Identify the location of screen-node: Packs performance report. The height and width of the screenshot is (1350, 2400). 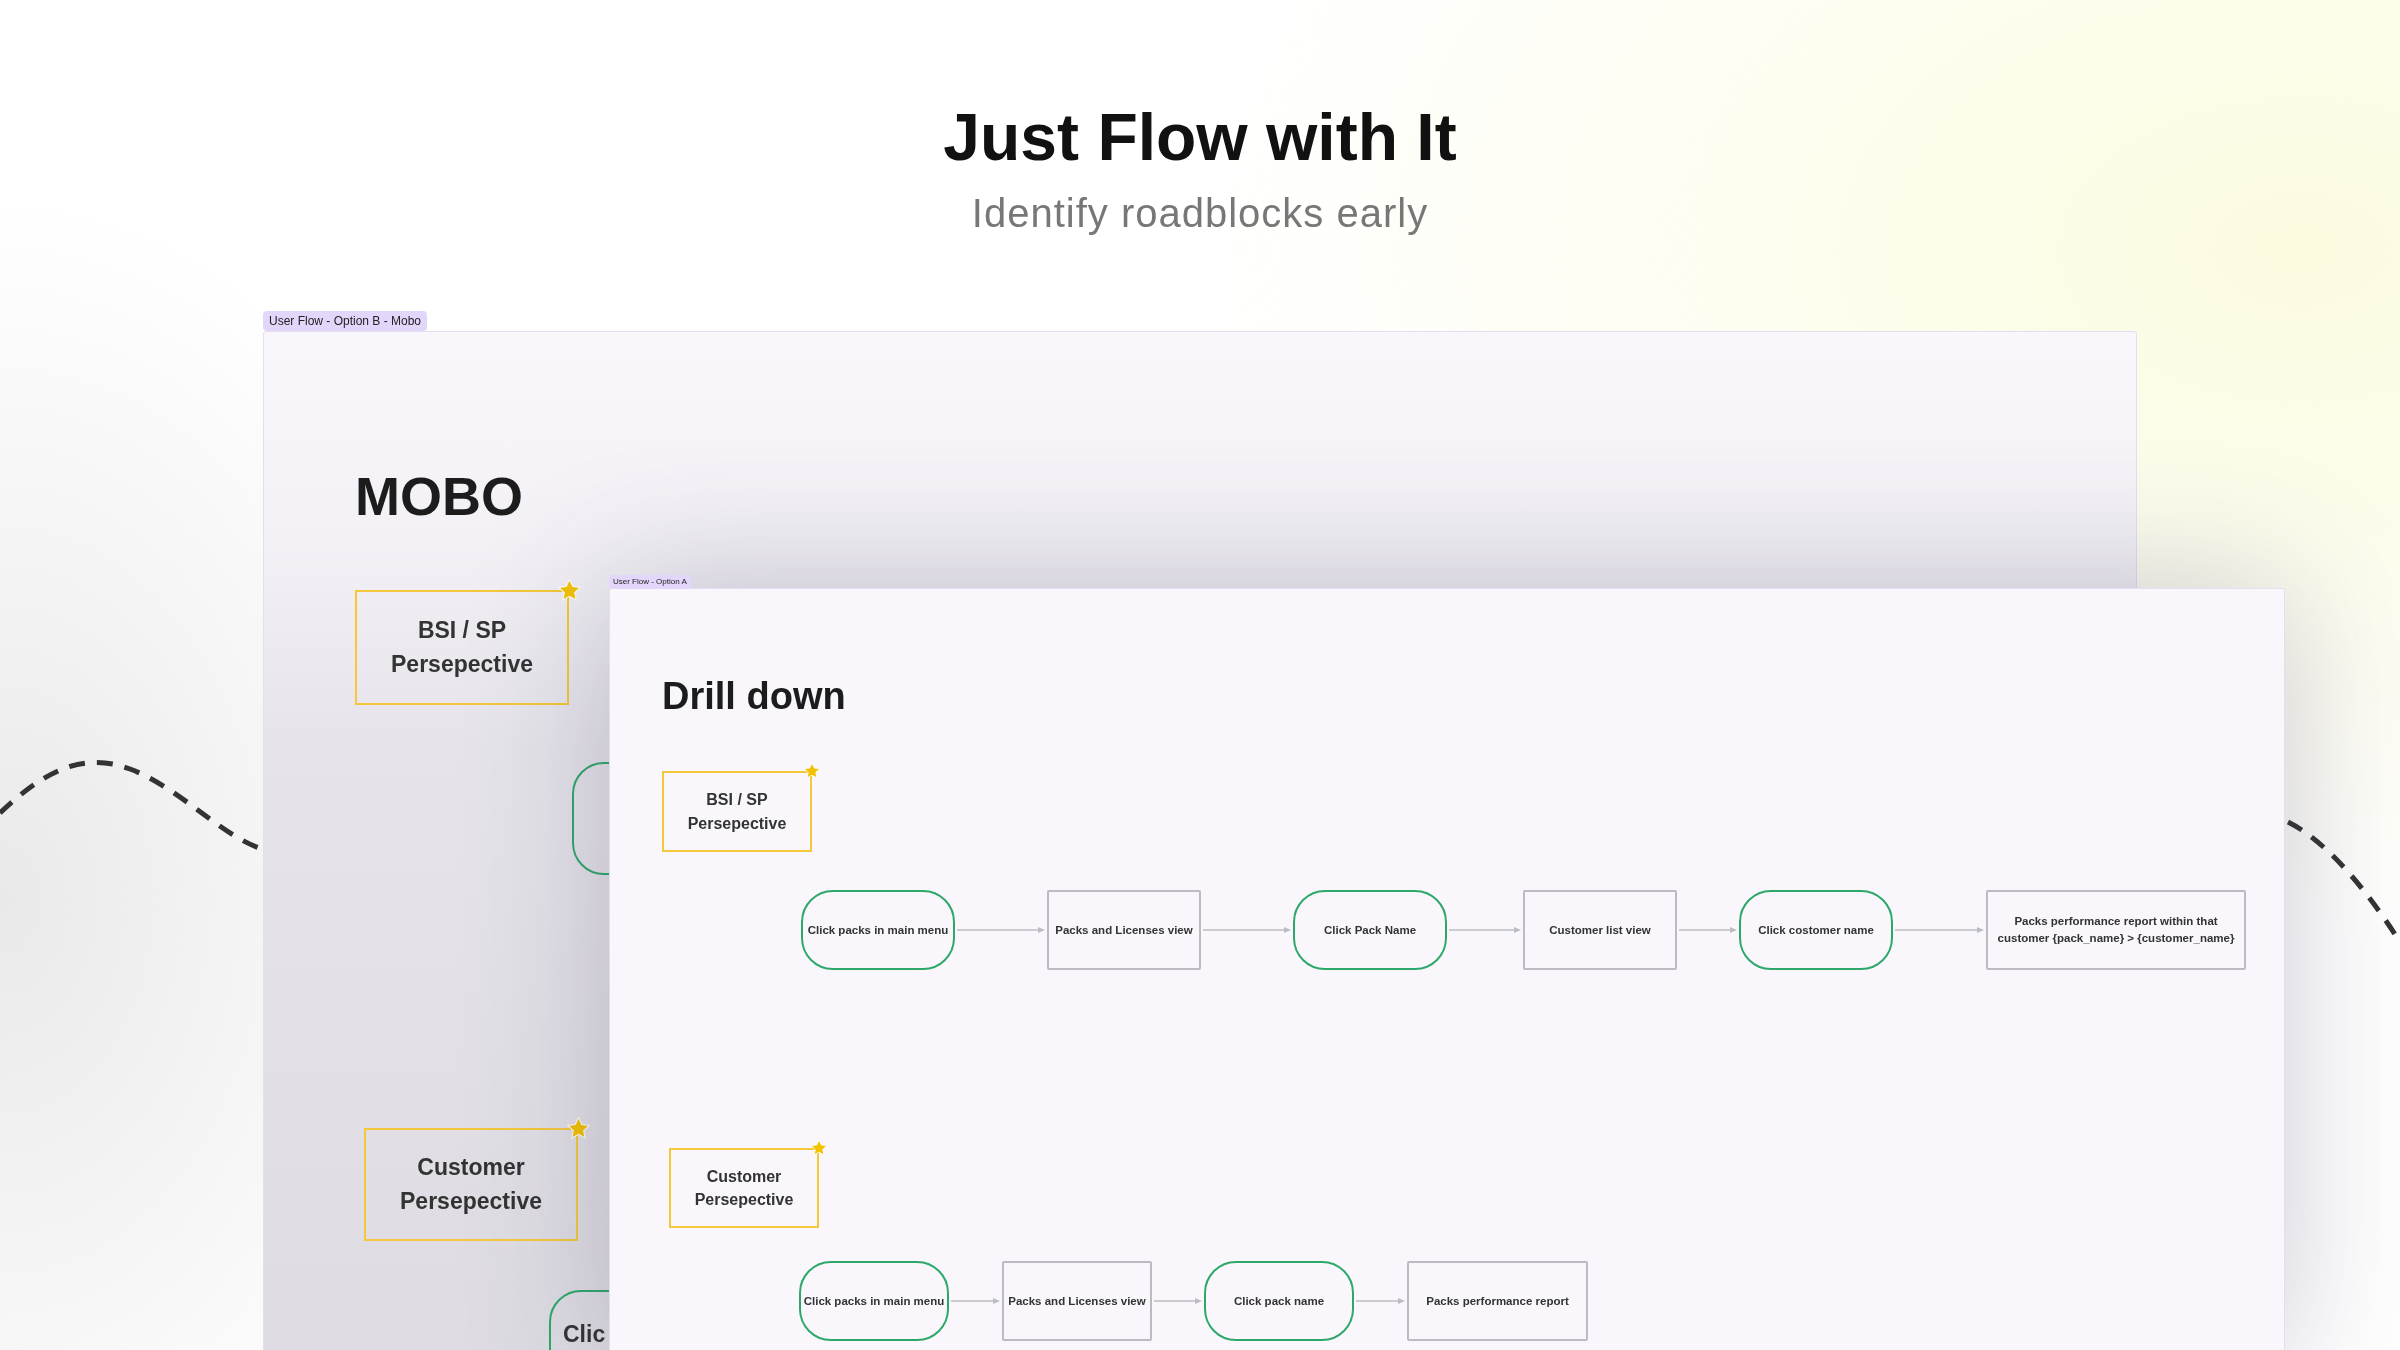
(1497, 1301).